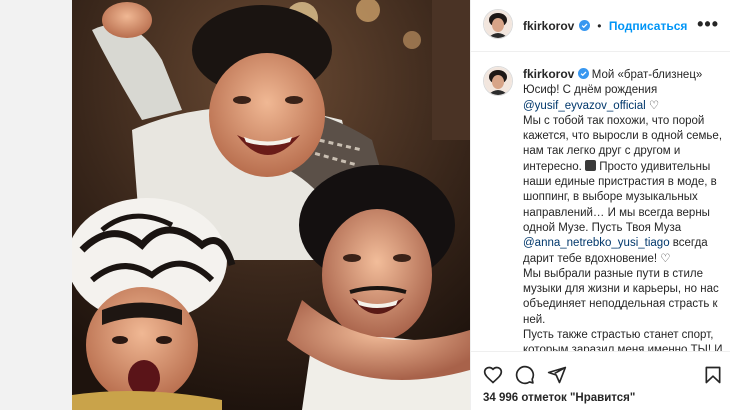 The width and height of the screenshot is (730, 410). I want to click on caption-username: fkirkorov, so click(548, 74).